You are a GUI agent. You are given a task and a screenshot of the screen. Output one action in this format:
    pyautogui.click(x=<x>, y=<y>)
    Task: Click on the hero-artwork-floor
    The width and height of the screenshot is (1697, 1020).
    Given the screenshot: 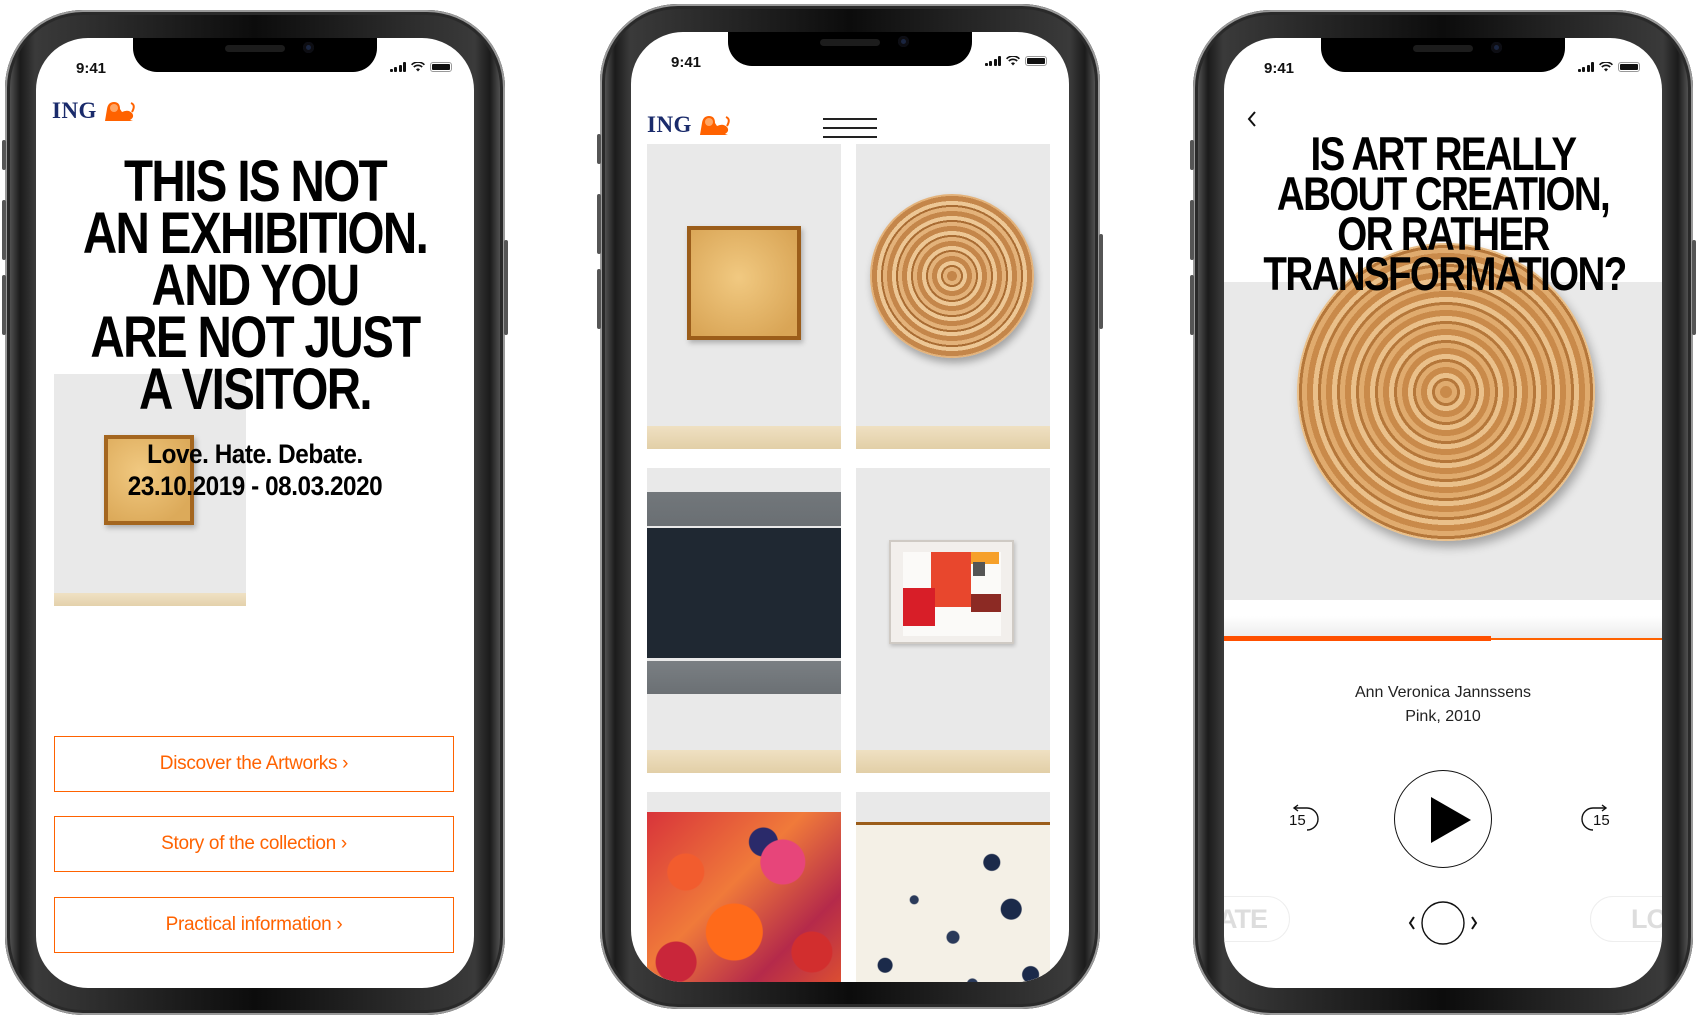 What is the action you would take?
    pyautogui.click(x=150, y=599)
    